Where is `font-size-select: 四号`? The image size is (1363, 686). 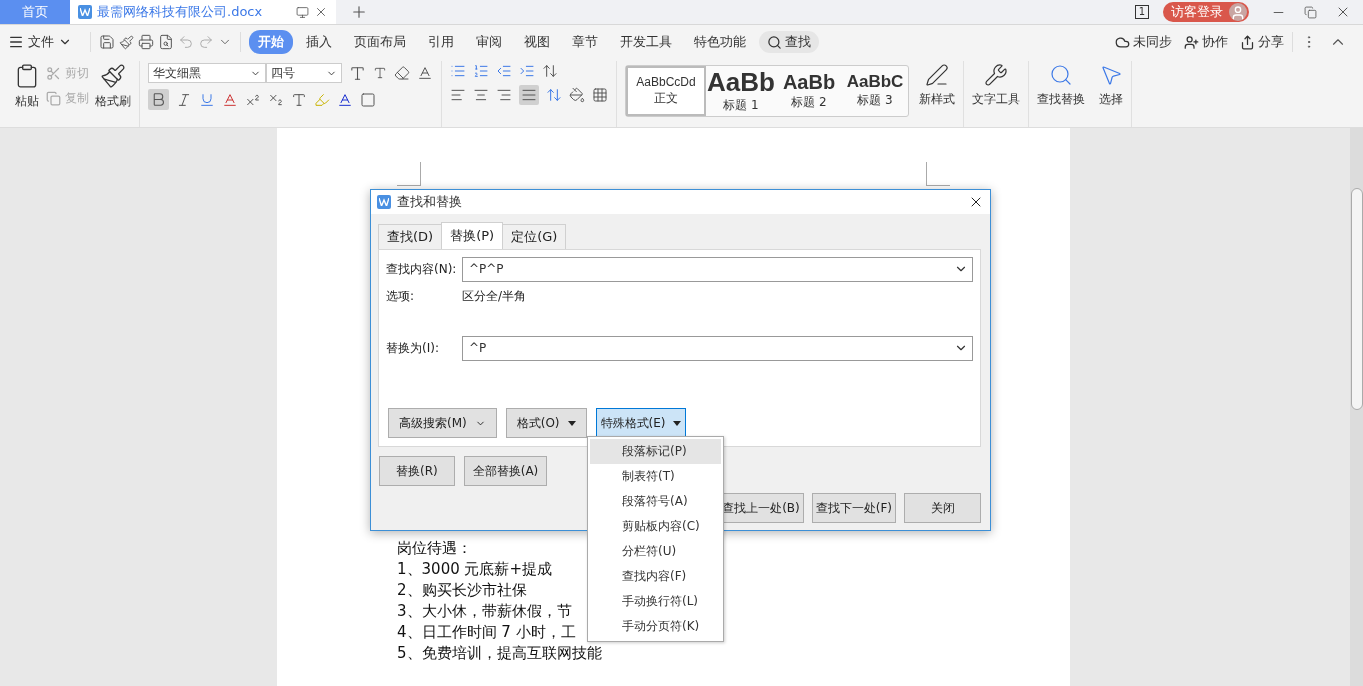
font-size-select: 四号 is located at coordinates (304, 73).